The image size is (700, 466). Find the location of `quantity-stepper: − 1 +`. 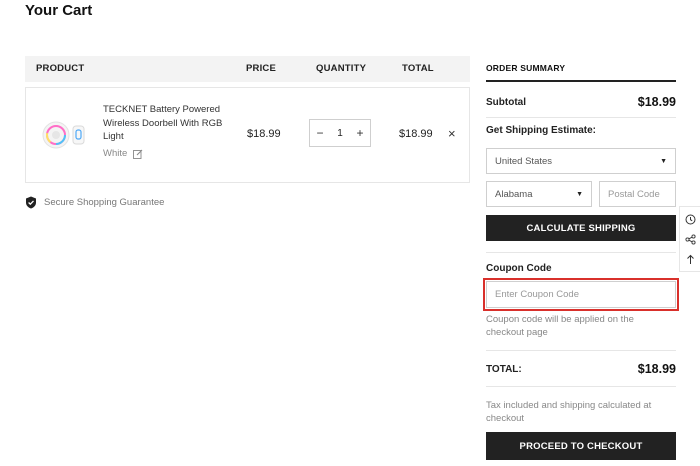

quantity-stepper: − 1 + is located at coordinates (340, 133).